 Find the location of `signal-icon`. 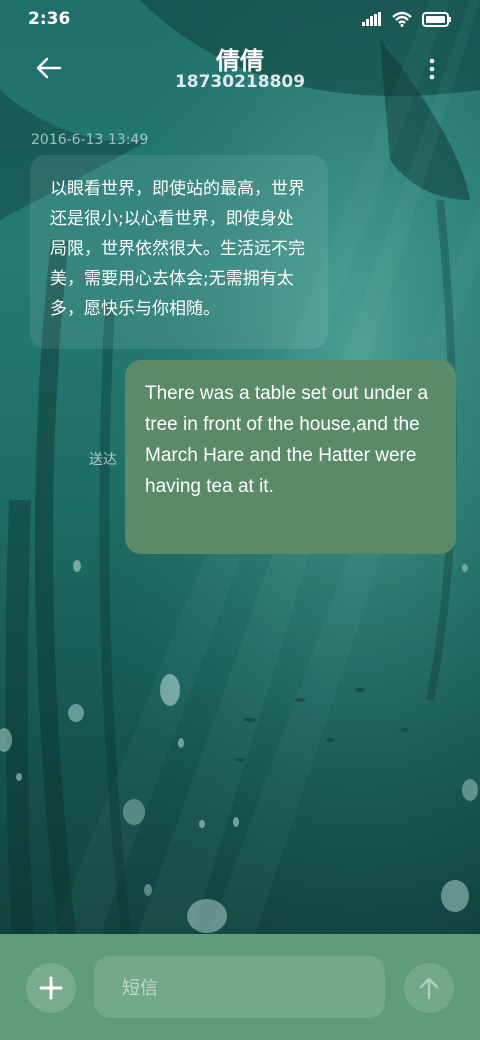

signal-icon is located at coordinates (371, 19).